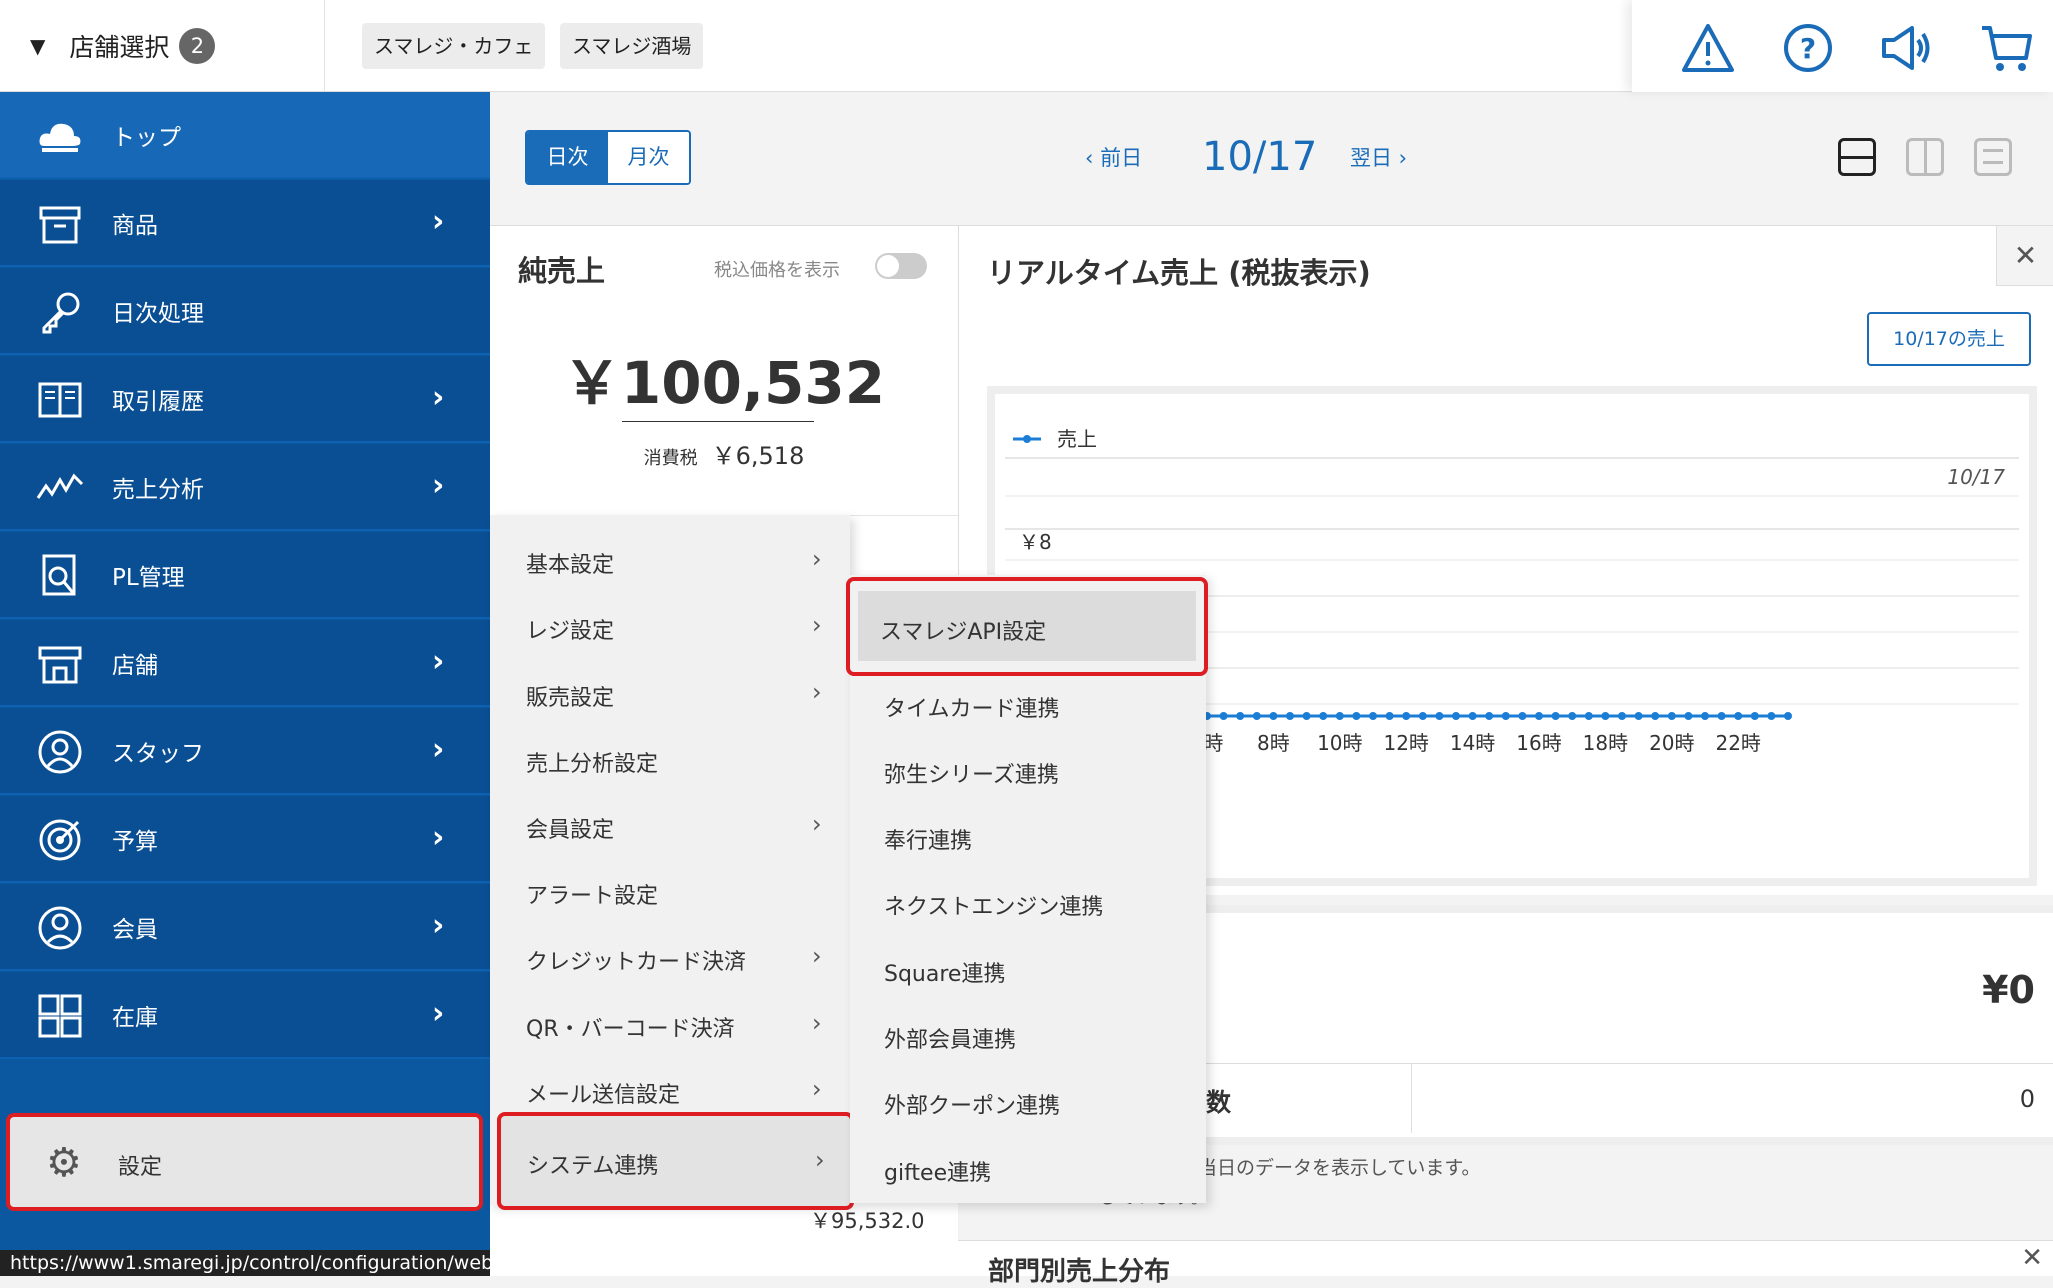 The width and height of the screenshot is (2053, 1288). Describe the element at coordinates (994, 907) in the screenshot. I see `menu-item-label: ネクストエンジン連携` at that location.